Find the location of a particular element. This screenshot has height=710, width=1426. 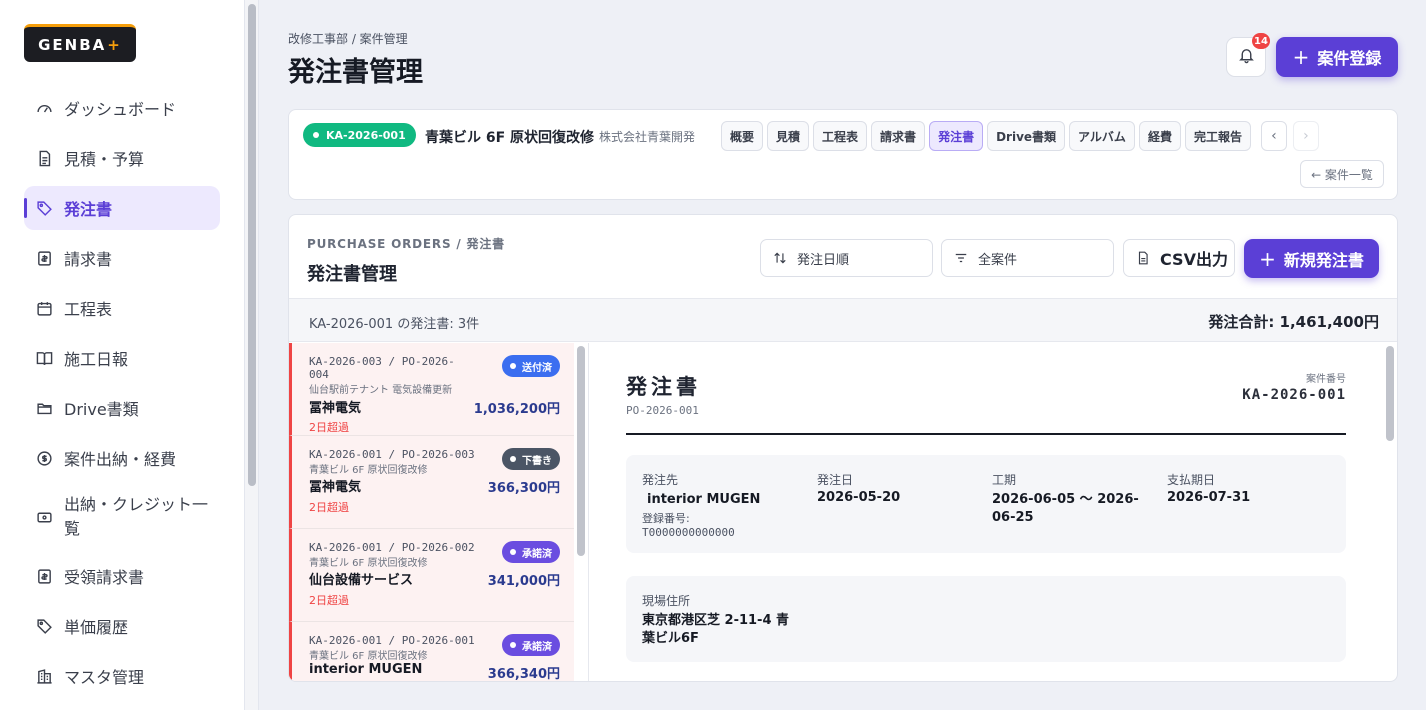

sidebar-item-label: ダッシュボード is located at coordinates (120, 109).